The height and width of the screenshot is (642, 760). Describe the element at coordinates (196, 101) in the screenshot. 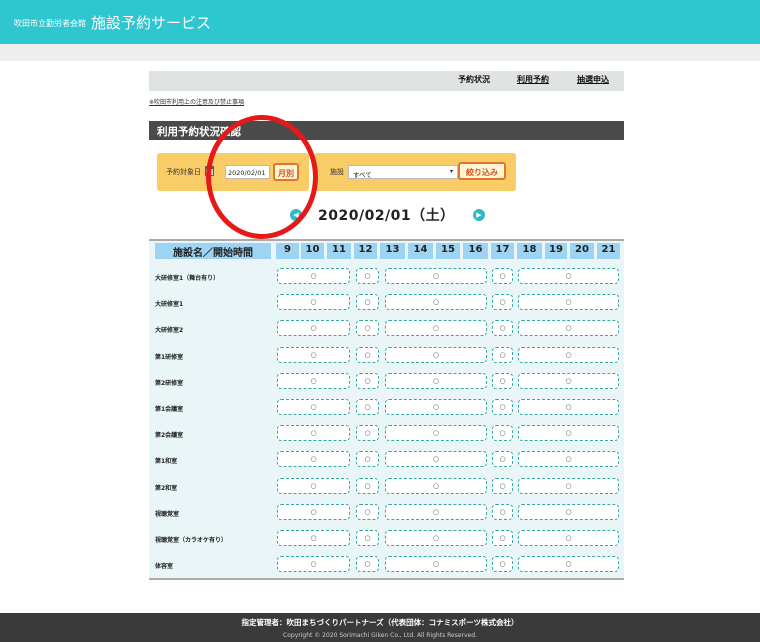

I see `notice-link: ※吹田市利用上の注意及び禁止事項` at that location.